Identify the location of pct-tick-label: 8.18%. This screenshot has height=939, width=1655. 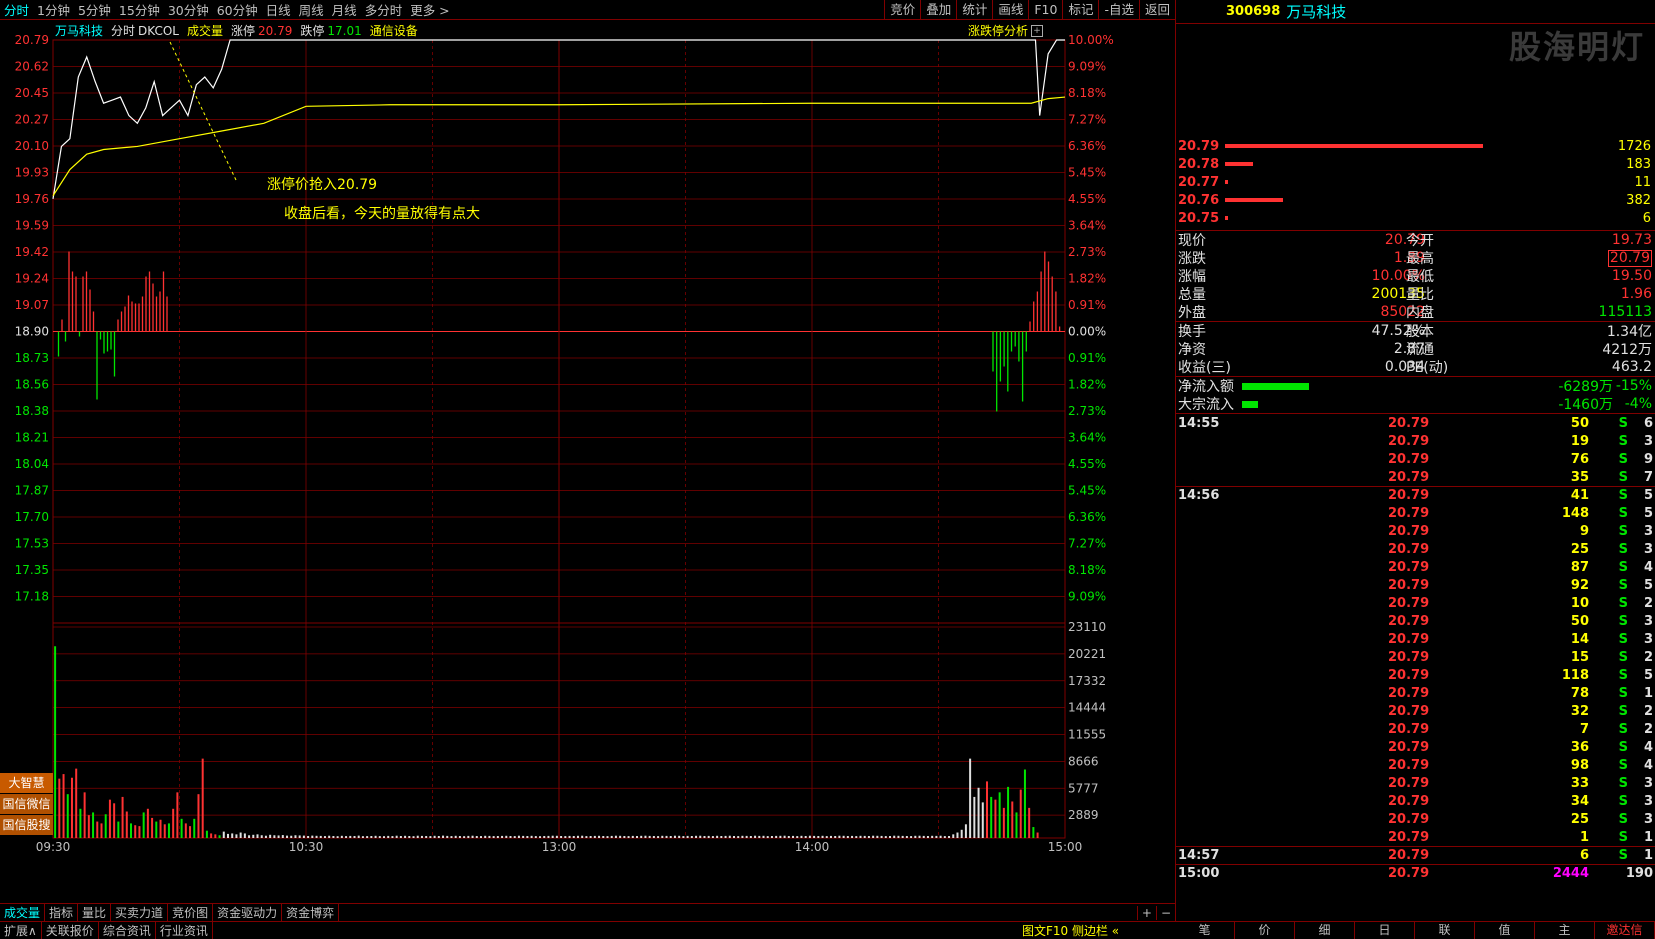
(1087, 570).